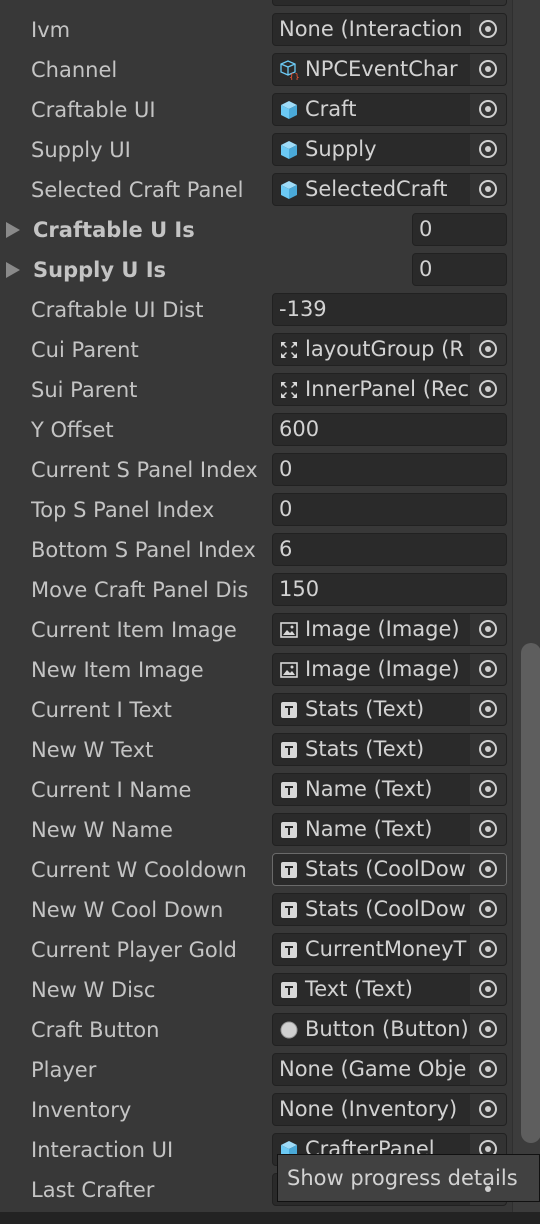 The height and width of the screenshot is (1224, 540). Describe the element at coordinates (385, 909) in the screenshot. I see `field-value: Stats (CoolDow` at that location.